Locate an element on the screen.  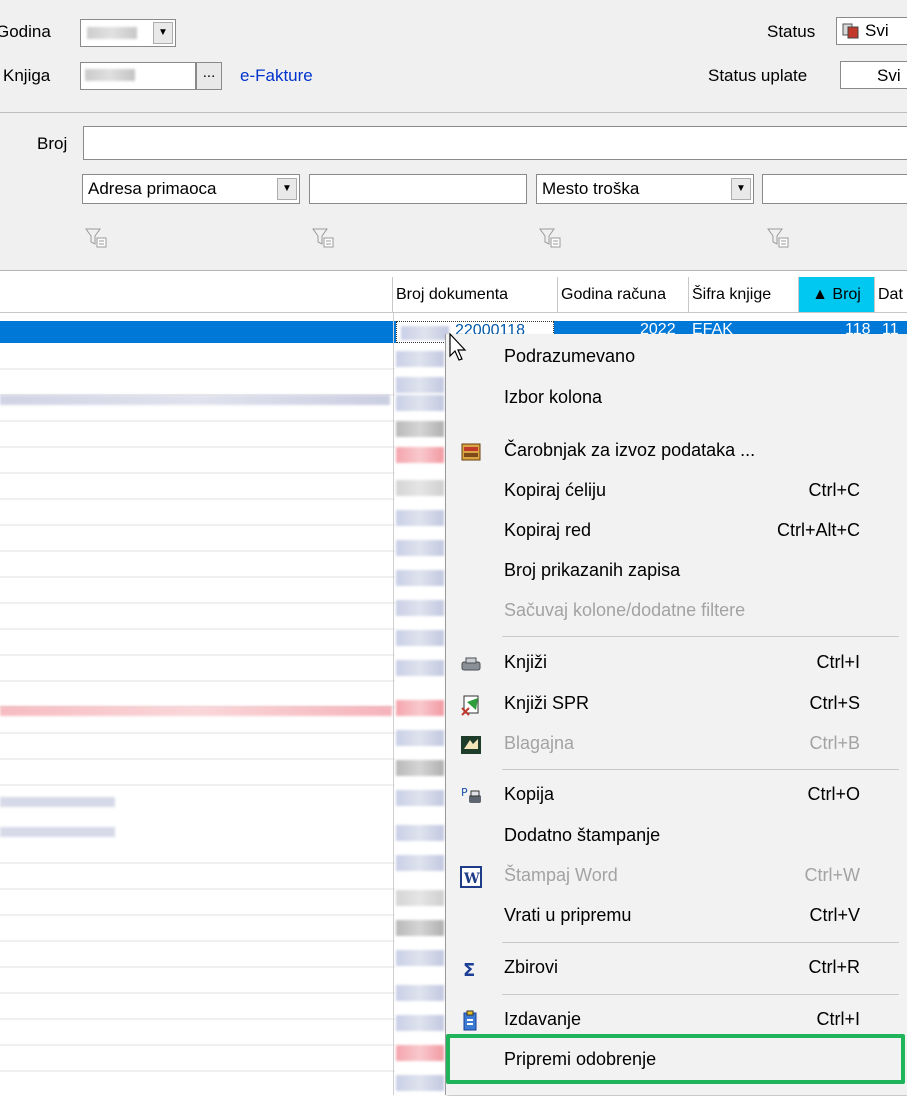
menu-item-blagajna: Blagajna Ctrl+B is located at coordinates (676, 745).